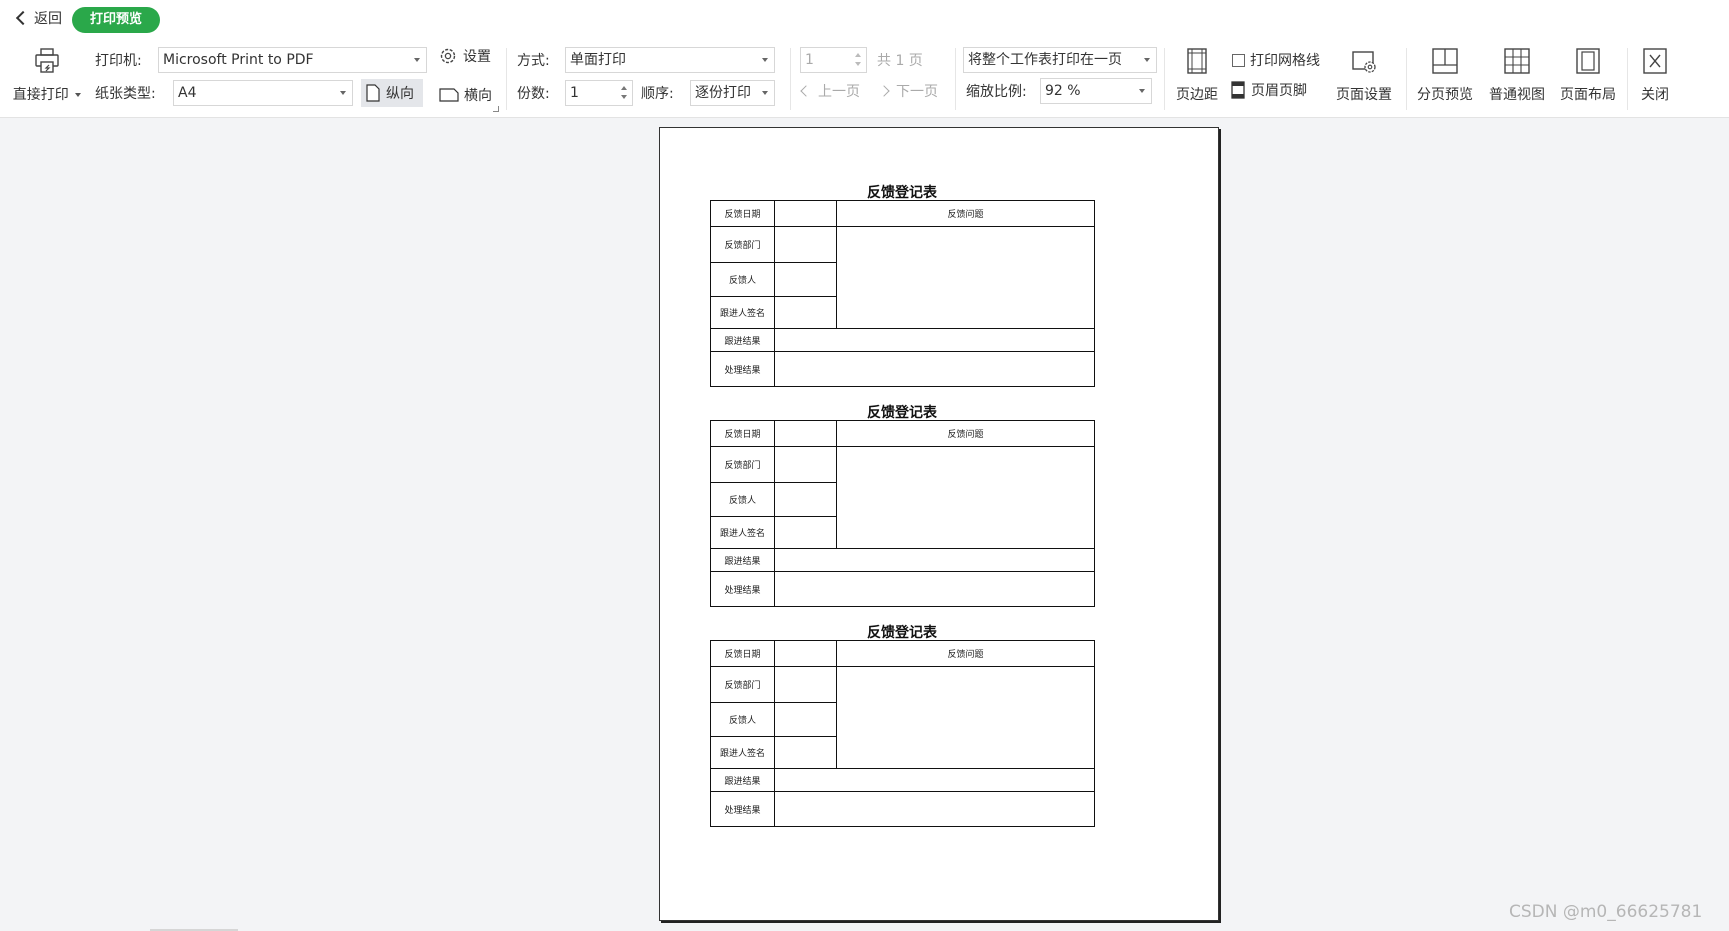  Describe the element at coordinates (38, 18) in the screenshot. I see `back-button: 返回` at that location.